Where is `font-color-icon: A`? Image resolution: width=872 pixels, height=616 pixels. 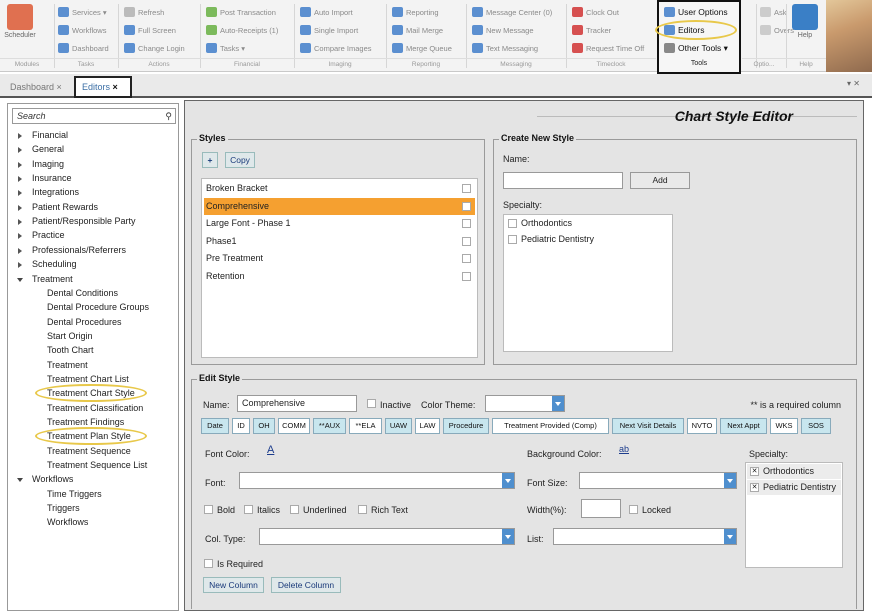
font-color-icon: A is located at coordinates (270, 450).